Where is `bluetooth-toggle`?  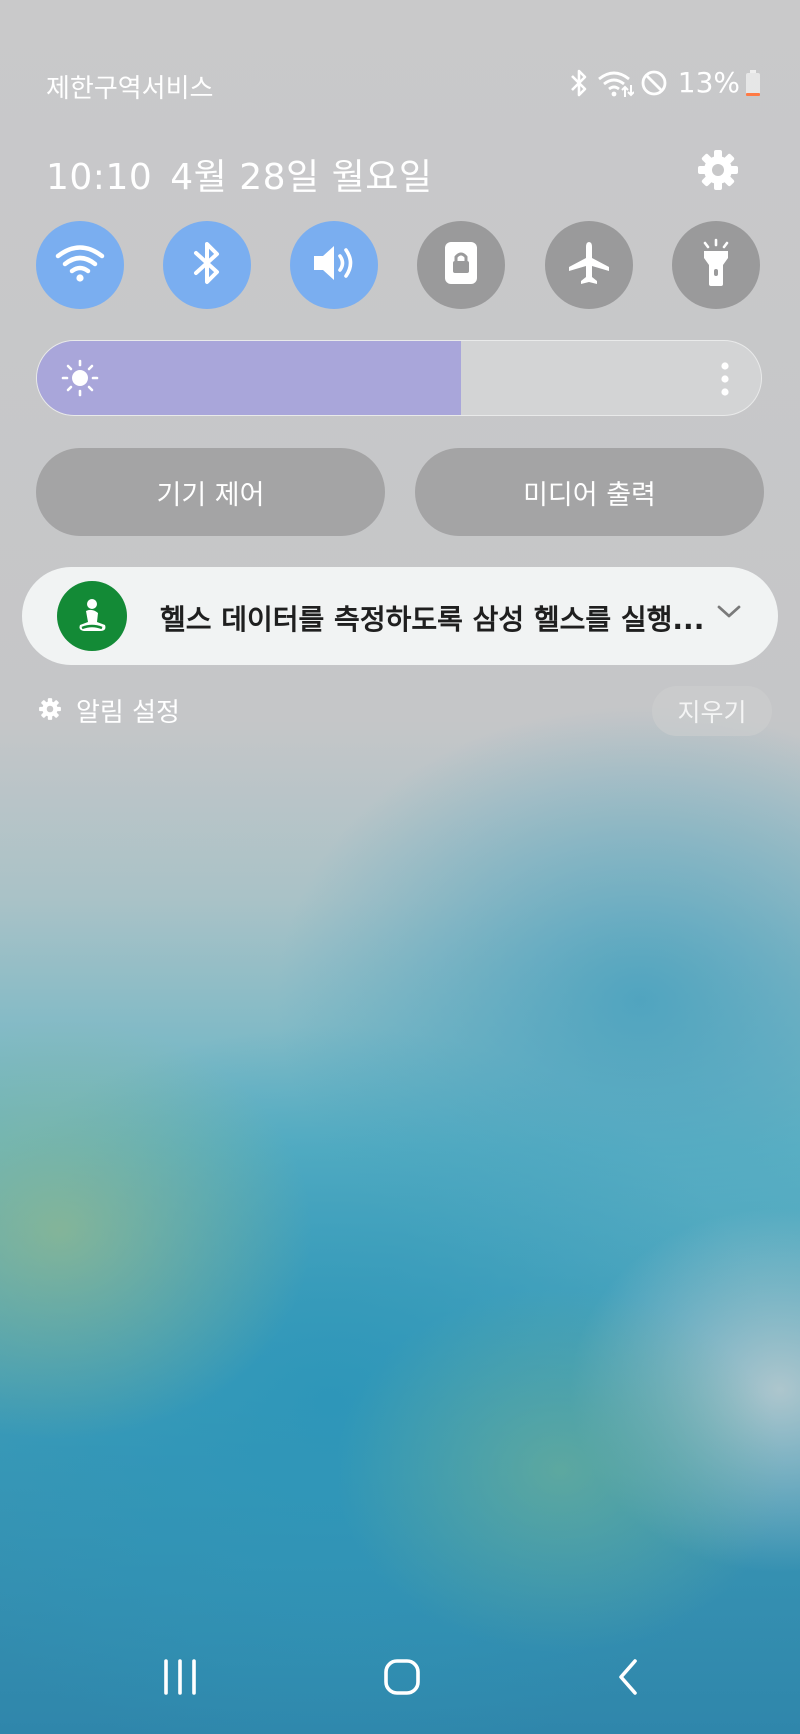
bluetooth-toggle is located at coordinates (207, 265).